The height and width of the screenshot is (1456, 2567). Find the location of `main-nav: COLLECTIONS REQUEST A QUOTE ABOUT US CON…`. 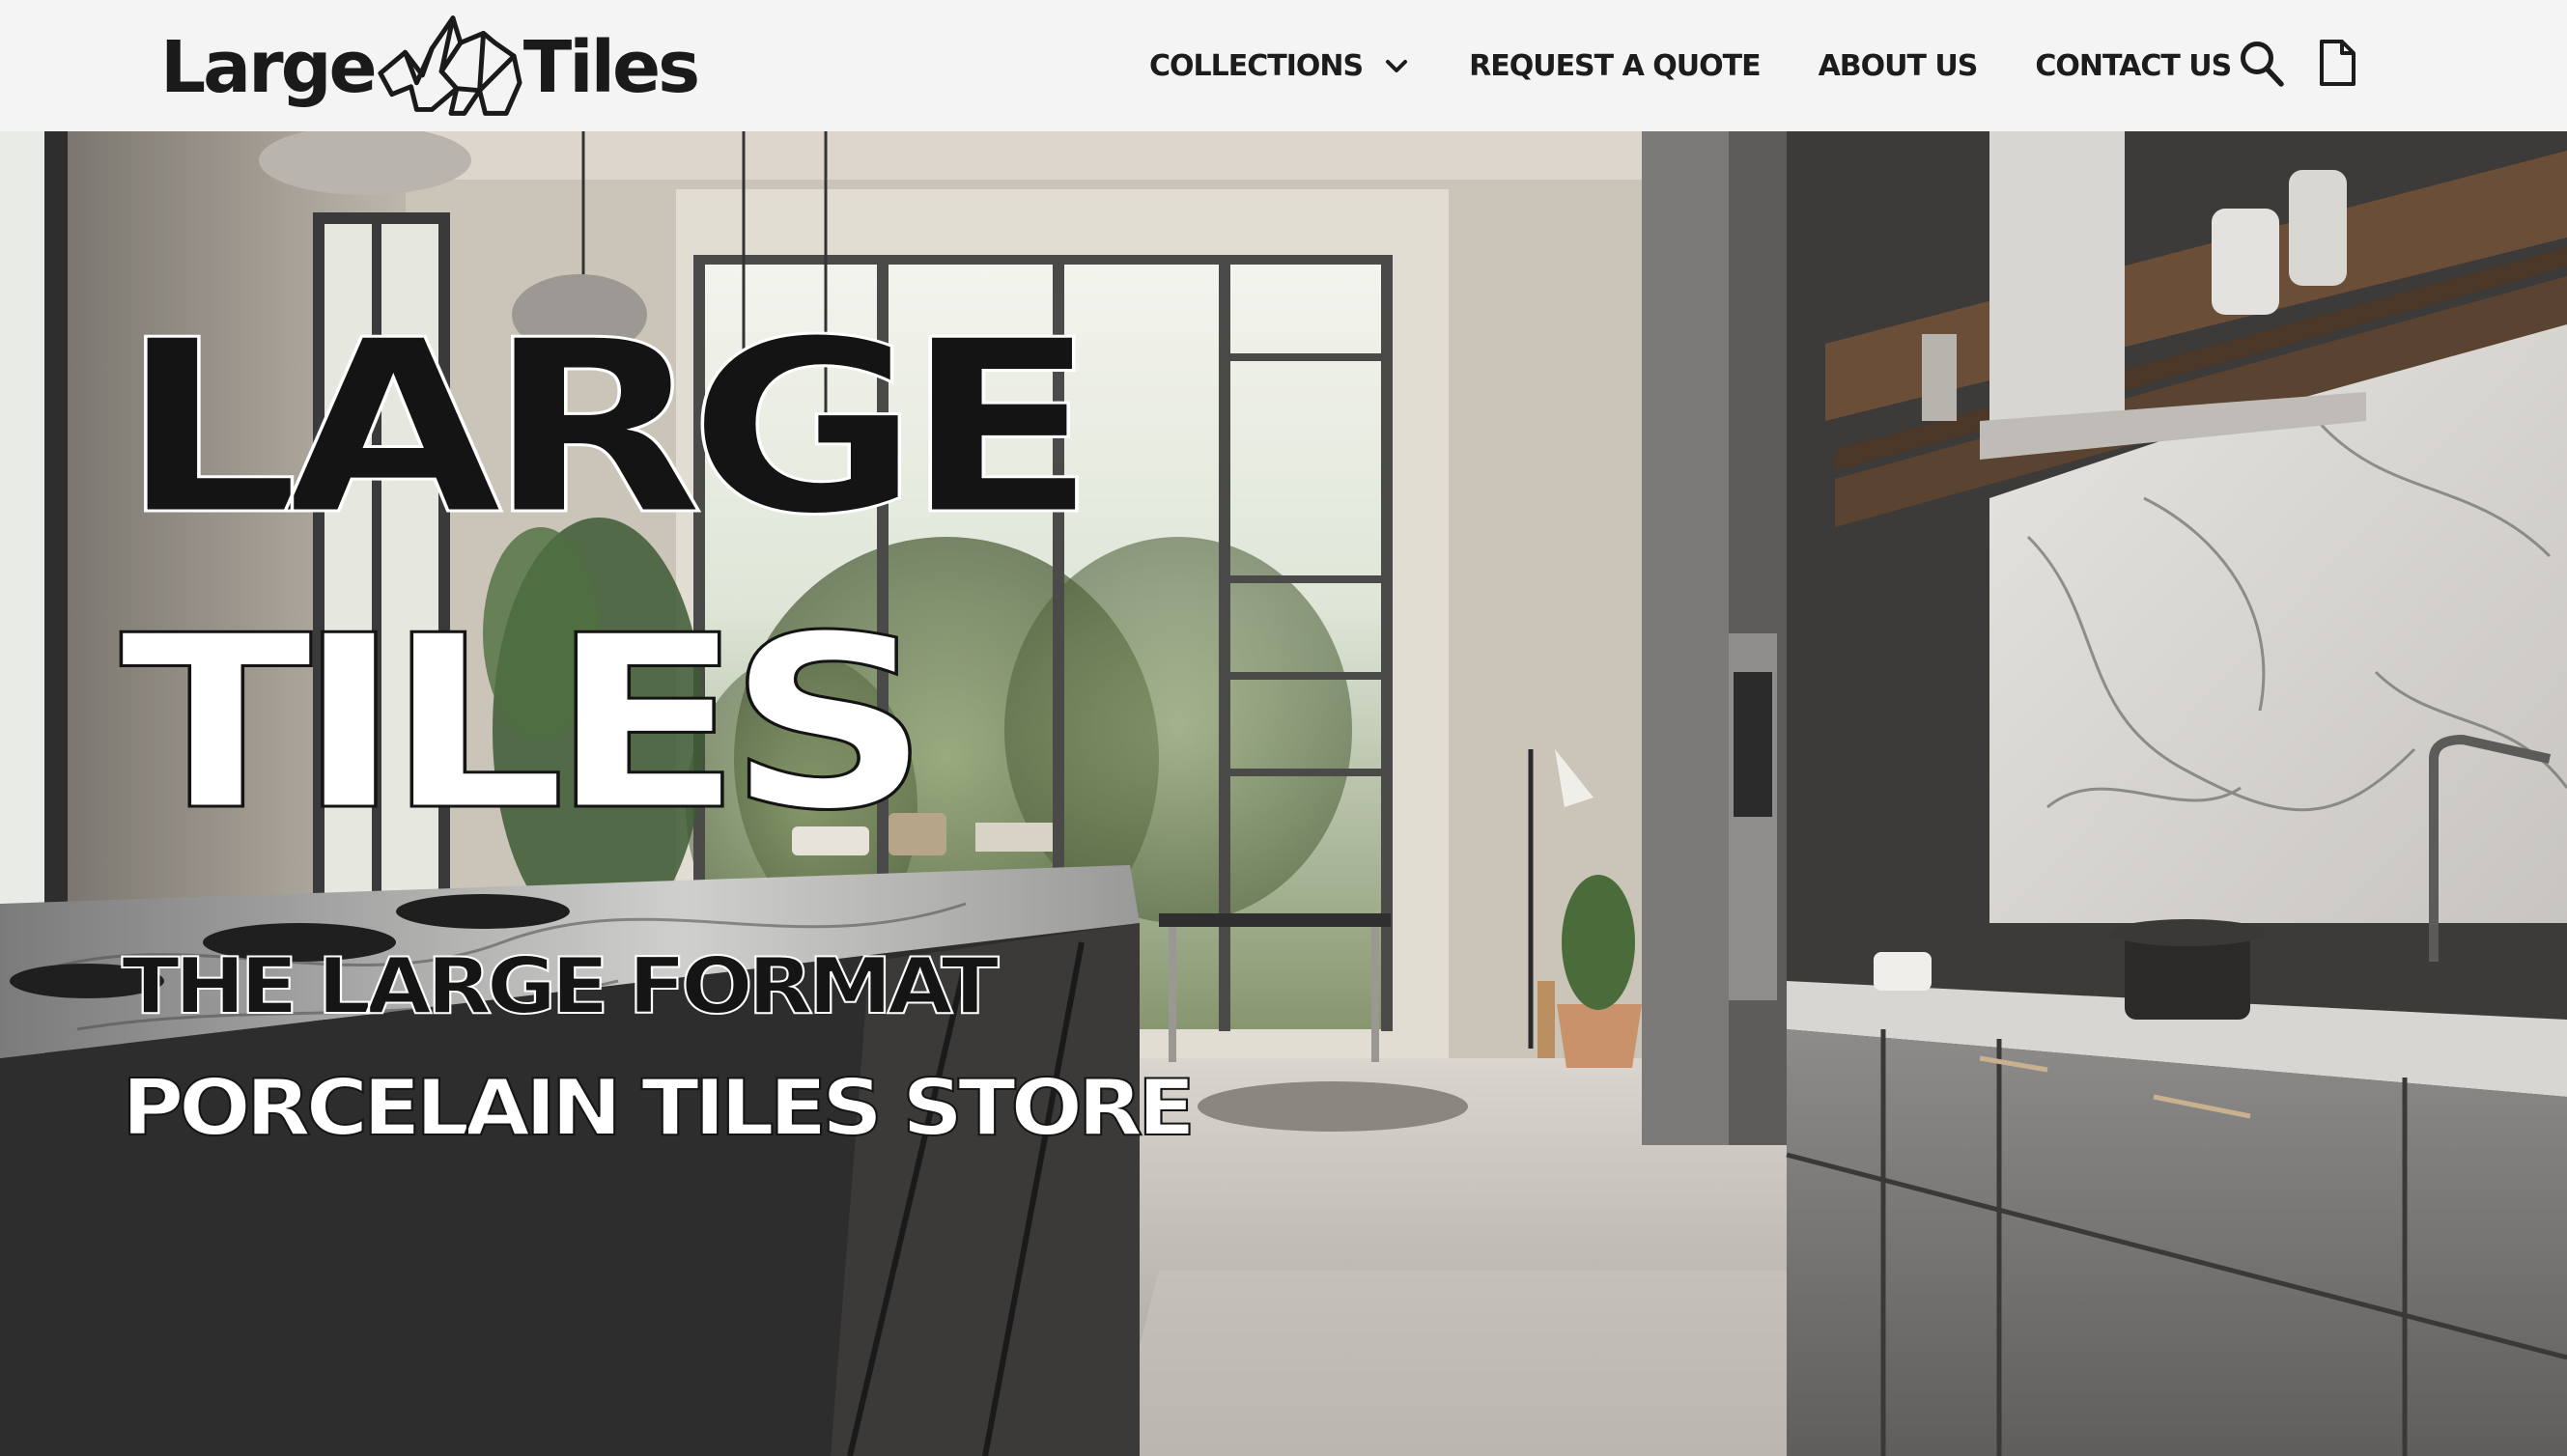

main-nav: COLLECTIONS REQUEST A QUOTE ABOUT US CON… is located at coordinates (1690, 66).